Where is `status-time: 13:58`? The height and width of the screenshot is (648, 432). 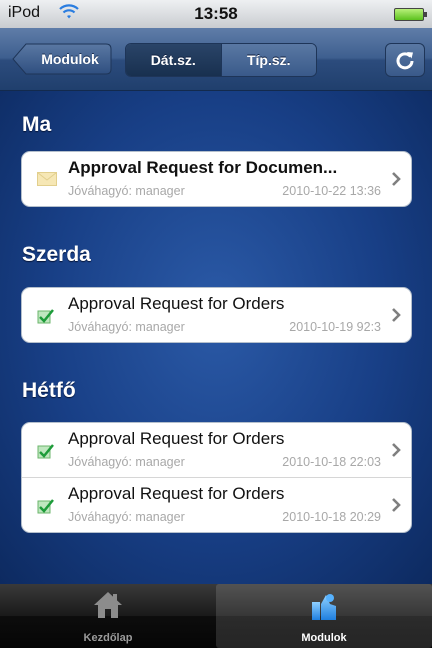 status-time: 13:58 is located at coordinates (216, 13).